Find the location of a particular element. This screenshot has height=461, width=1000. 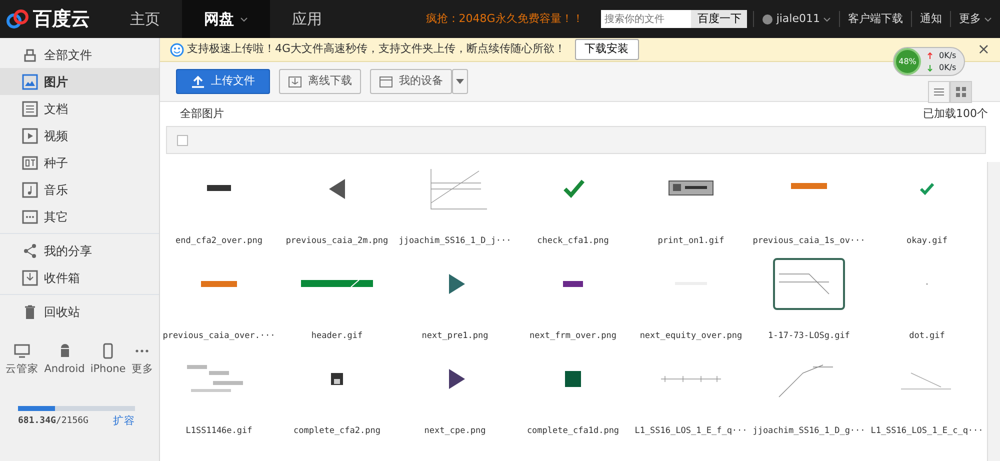

file-name: 1-17-73-LOSg.gif is located at coordinates (809, 336).